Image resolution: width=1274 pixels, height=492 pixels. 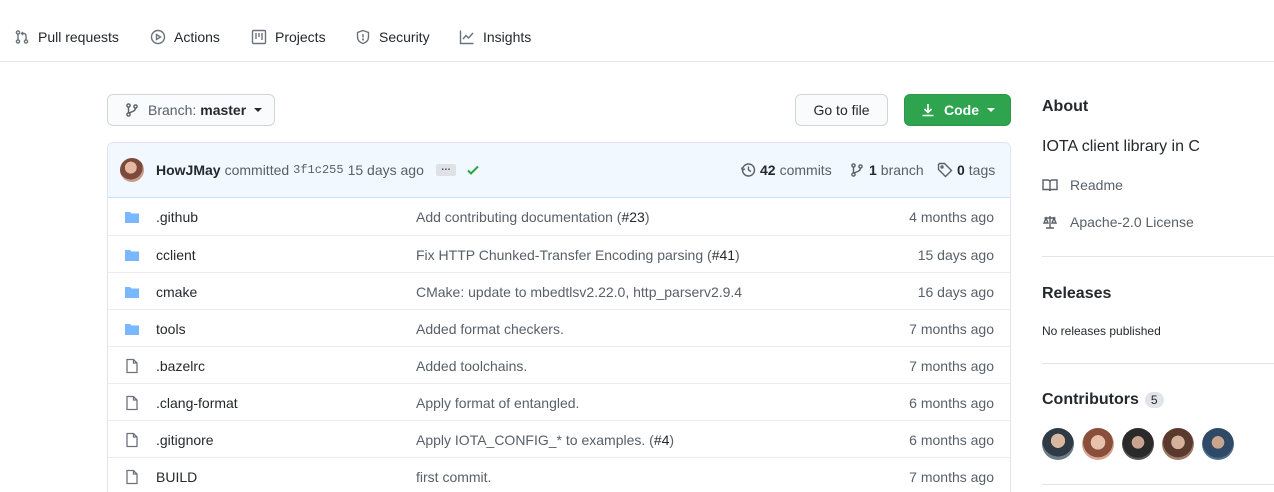 I want to click on commit-message-text: Added format checkers., so click(x=490, y=329).